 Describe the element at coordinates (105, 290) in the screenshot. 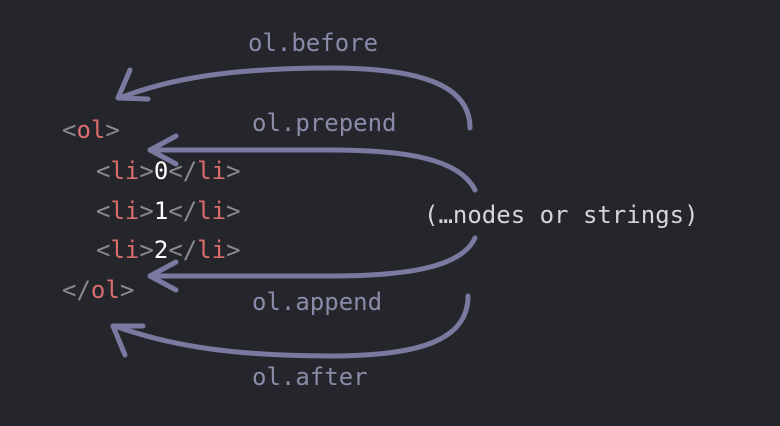

I see `ol-close-name: ol` at that location.